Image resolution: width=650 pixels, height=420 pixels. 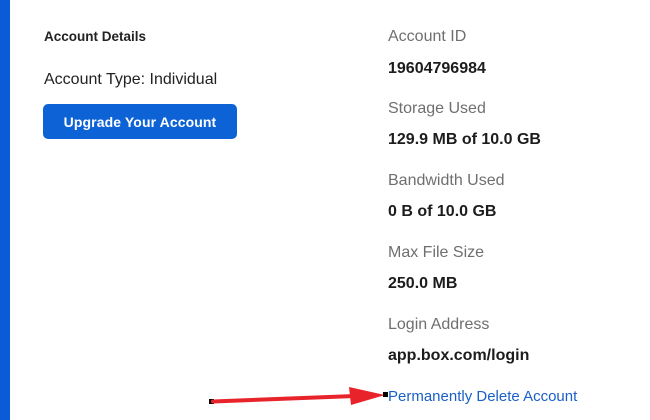 I want to click on account-details-heading: Account Details, so click(x=95, y=36).